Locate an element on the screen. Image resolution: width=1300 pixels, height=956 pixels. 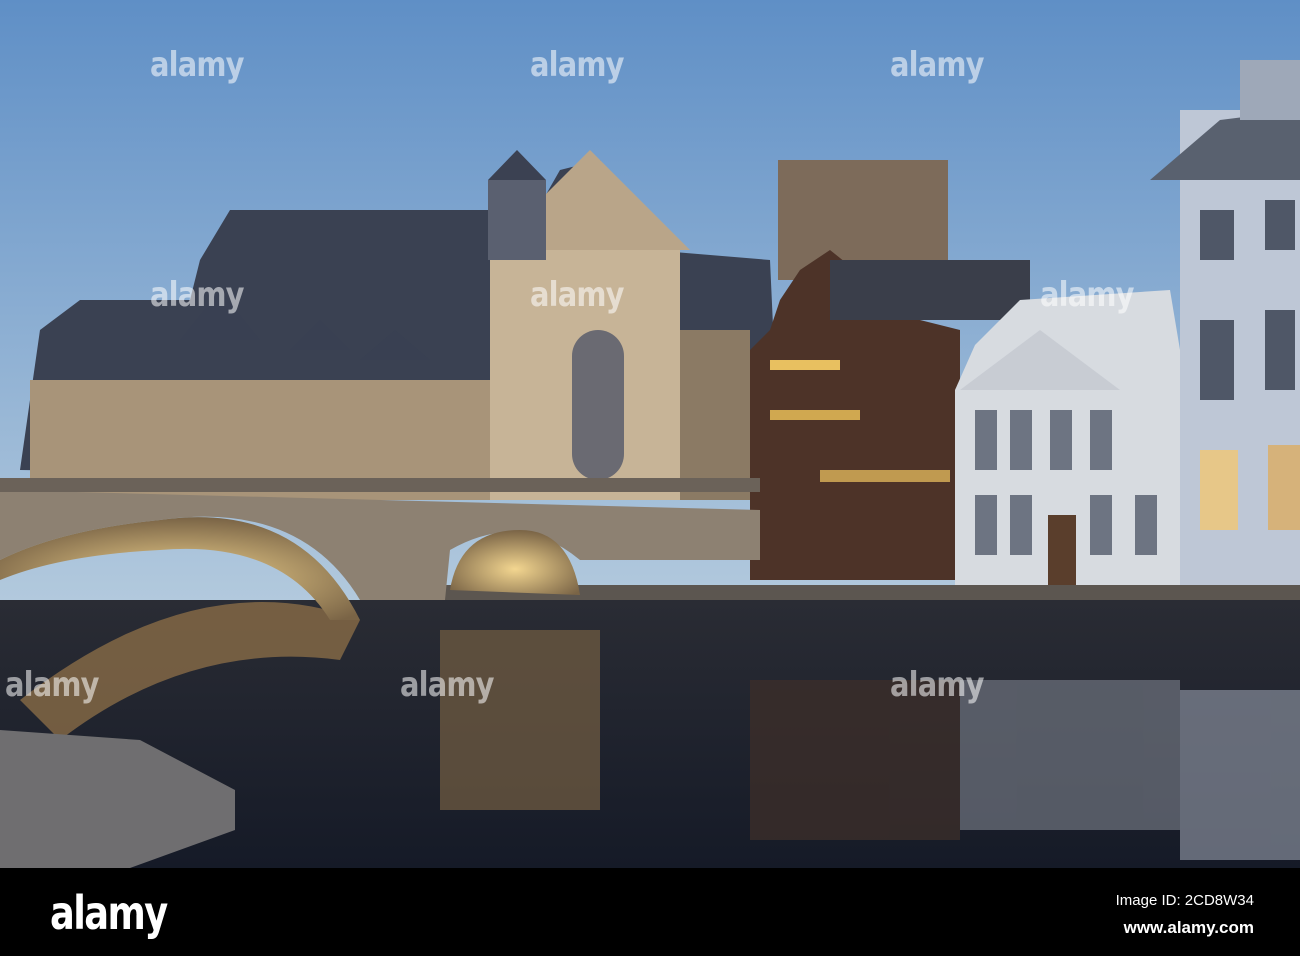
footer-bar: alamy Image ID: 2CD8W34 www.alamy.com is located at coordinates (650, 912).